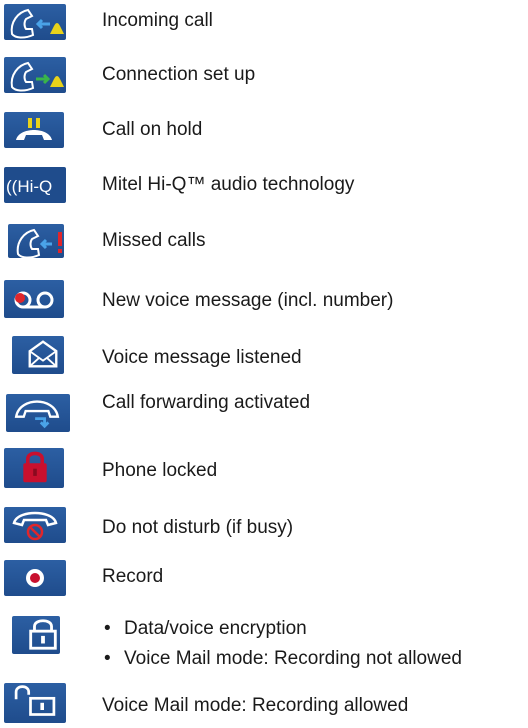 The width and height of the screenshot is (528, 728). I want to click on call-forwarding-icon, so click(38, 413).